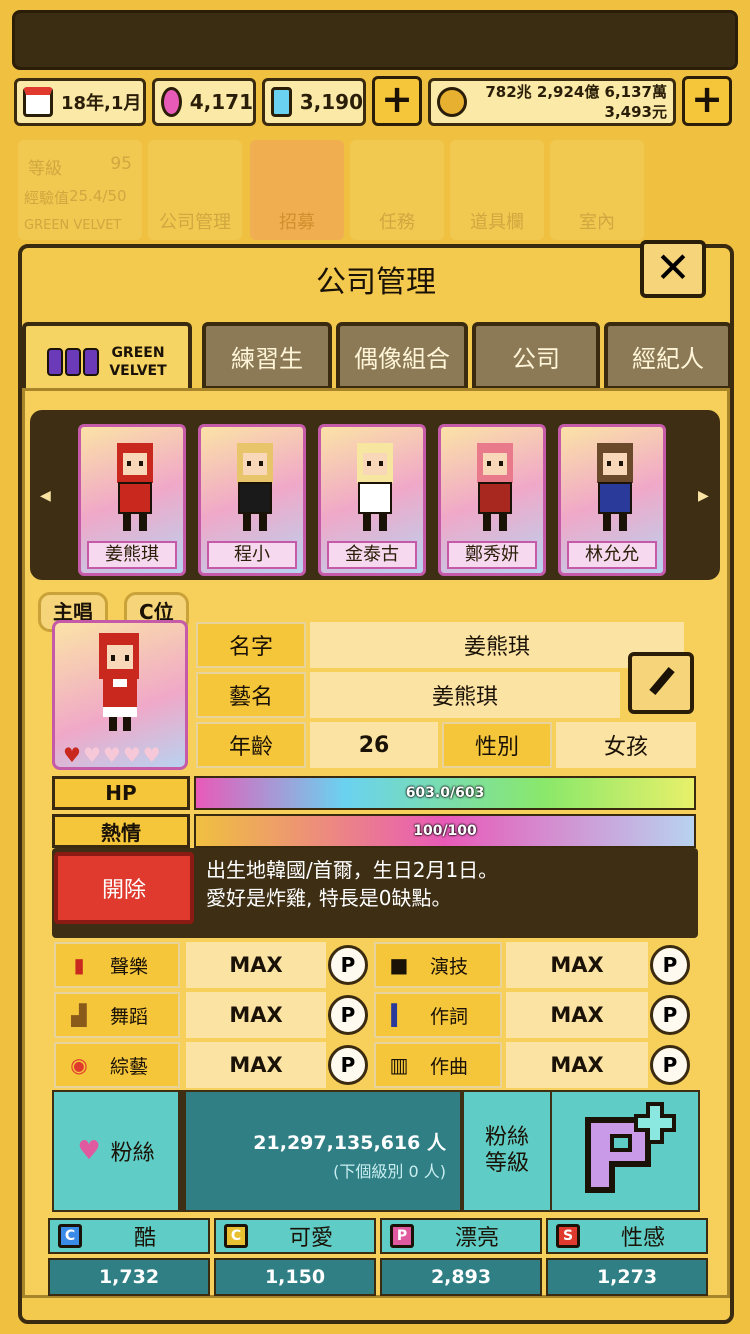 The height and width of the screenshot is (1334, 750). Describe the element at coordinates (465, 695) in the screenshot. I see `stage-name-value: 姜熊琪` at that location.